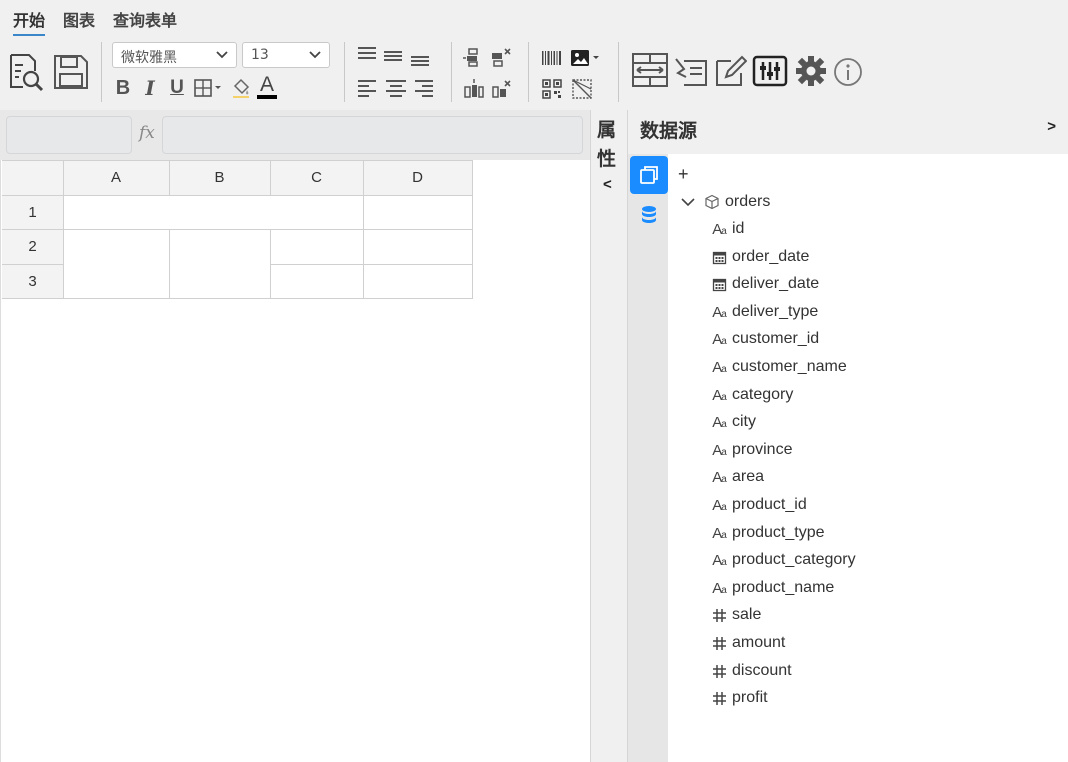 This screenshot has width=1068, height=762. Describe the element at coordinates (737, 477) in the screenshot. I see `field-item-area: Aa area` at that location.